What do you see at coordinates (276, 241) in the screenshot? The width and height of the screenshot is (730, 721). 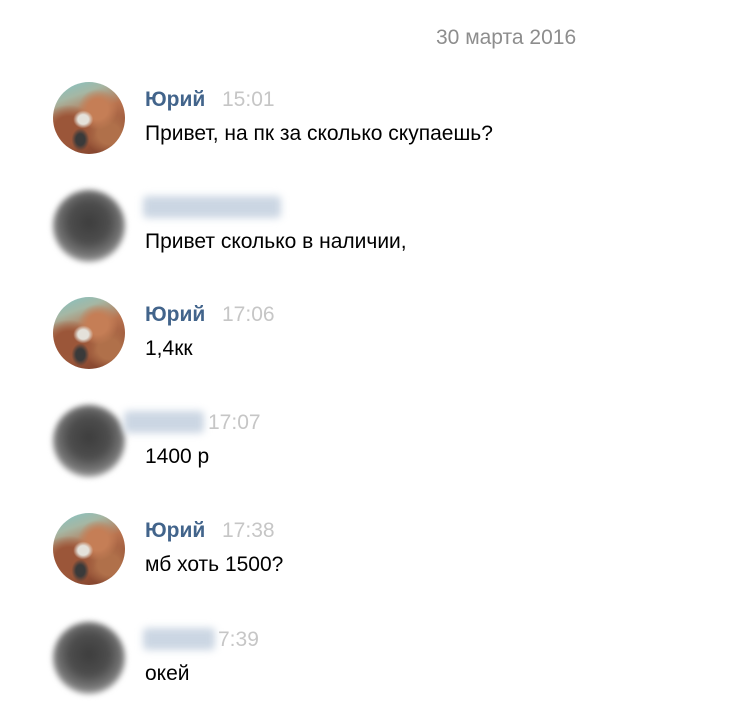 I see `message-text: Привет сколько в наличии,` at bounding box center [276, 241].